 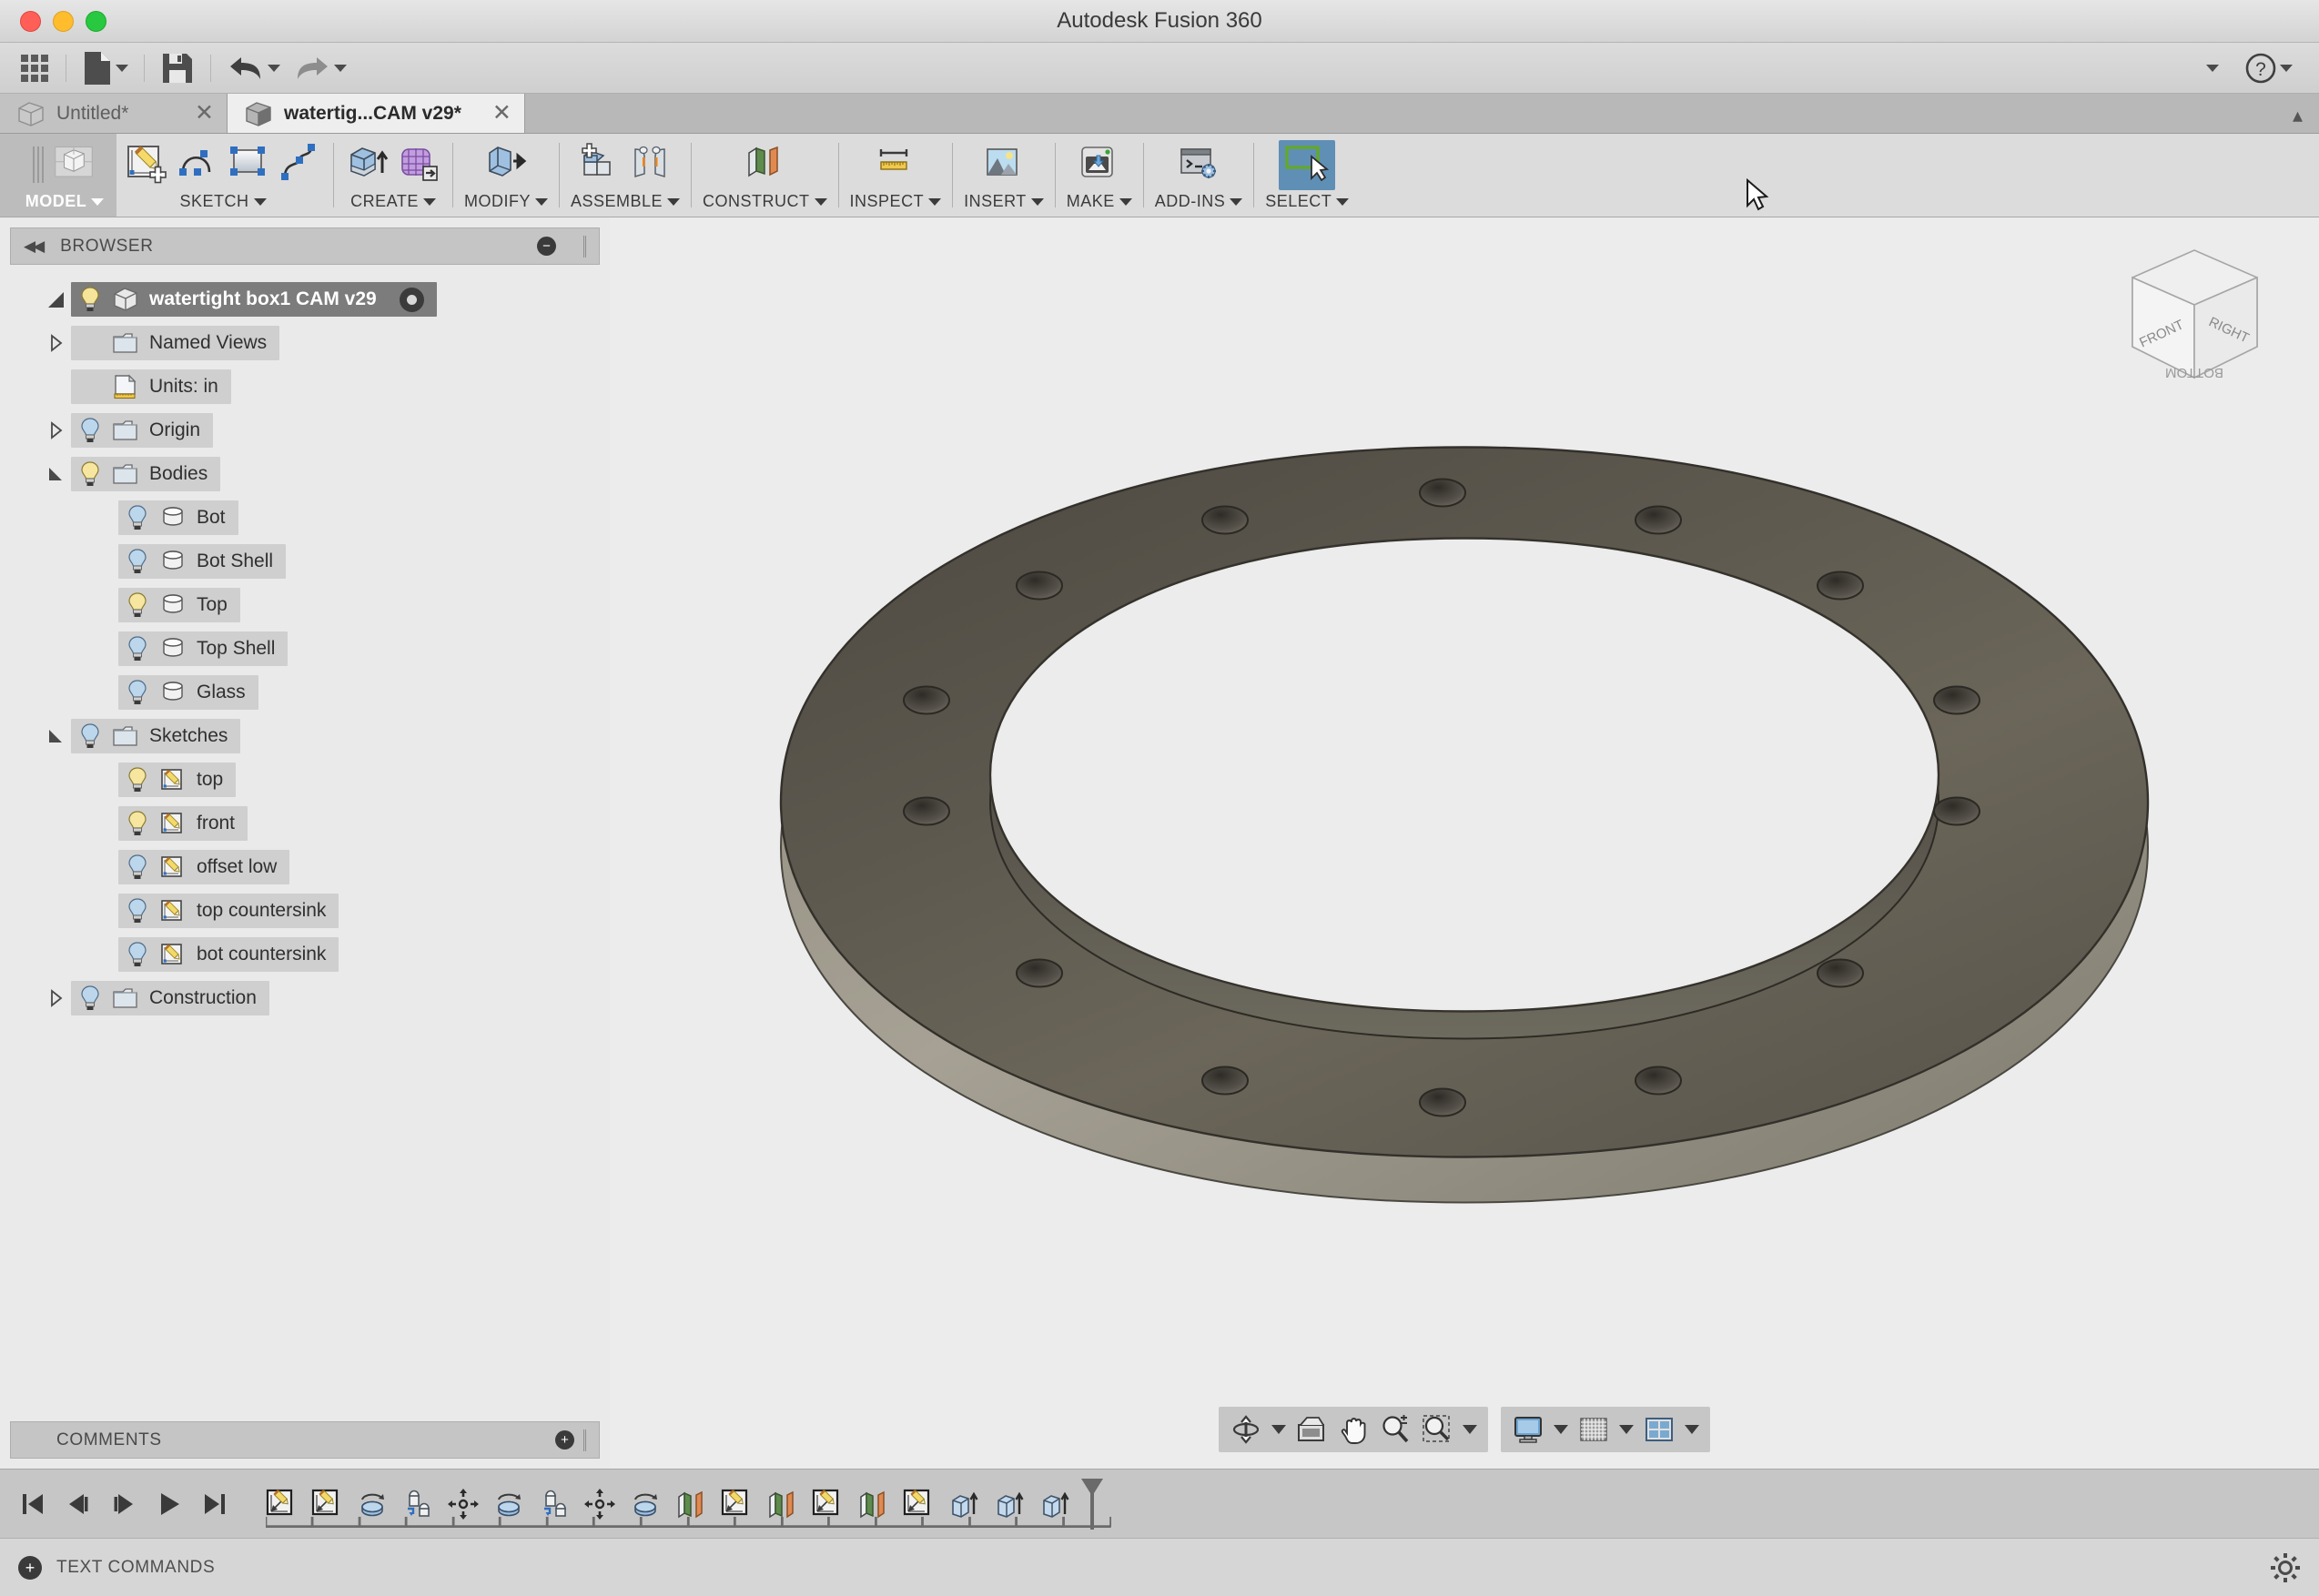 What do you see at coordinates (626, 202) in the screenshot?
I see `ribbon-label-row: ASSEMBLE` at bounding box center [626, 202].